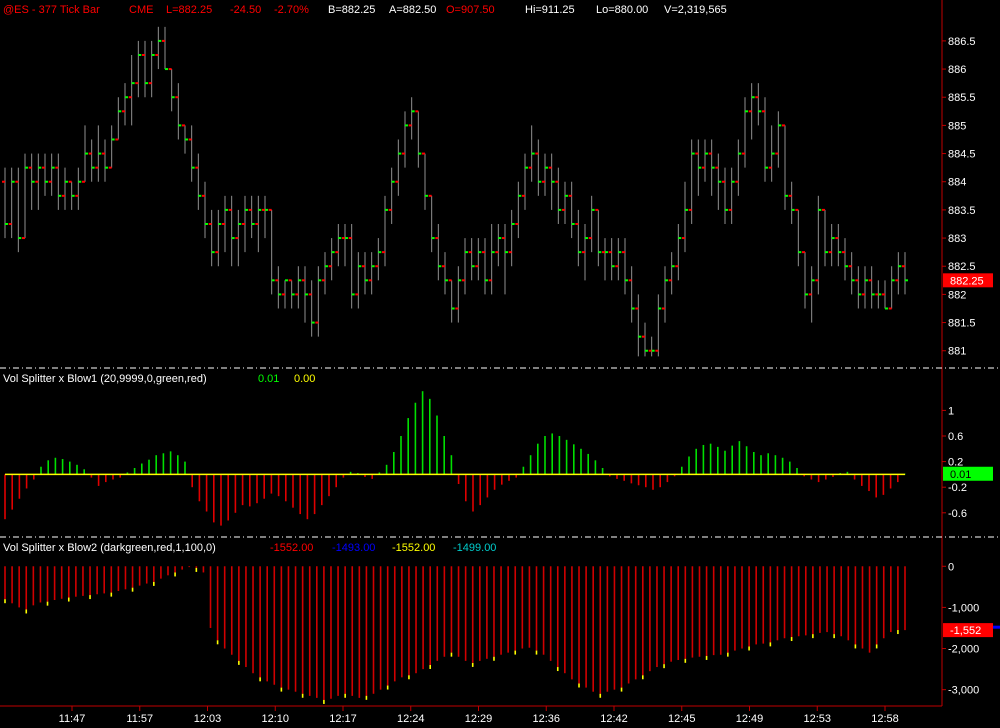  What do you see at coordinates (963, 650) in the screenshot?
I see `blow2-tick-label: -2,000` at bounding box center [963, 650].